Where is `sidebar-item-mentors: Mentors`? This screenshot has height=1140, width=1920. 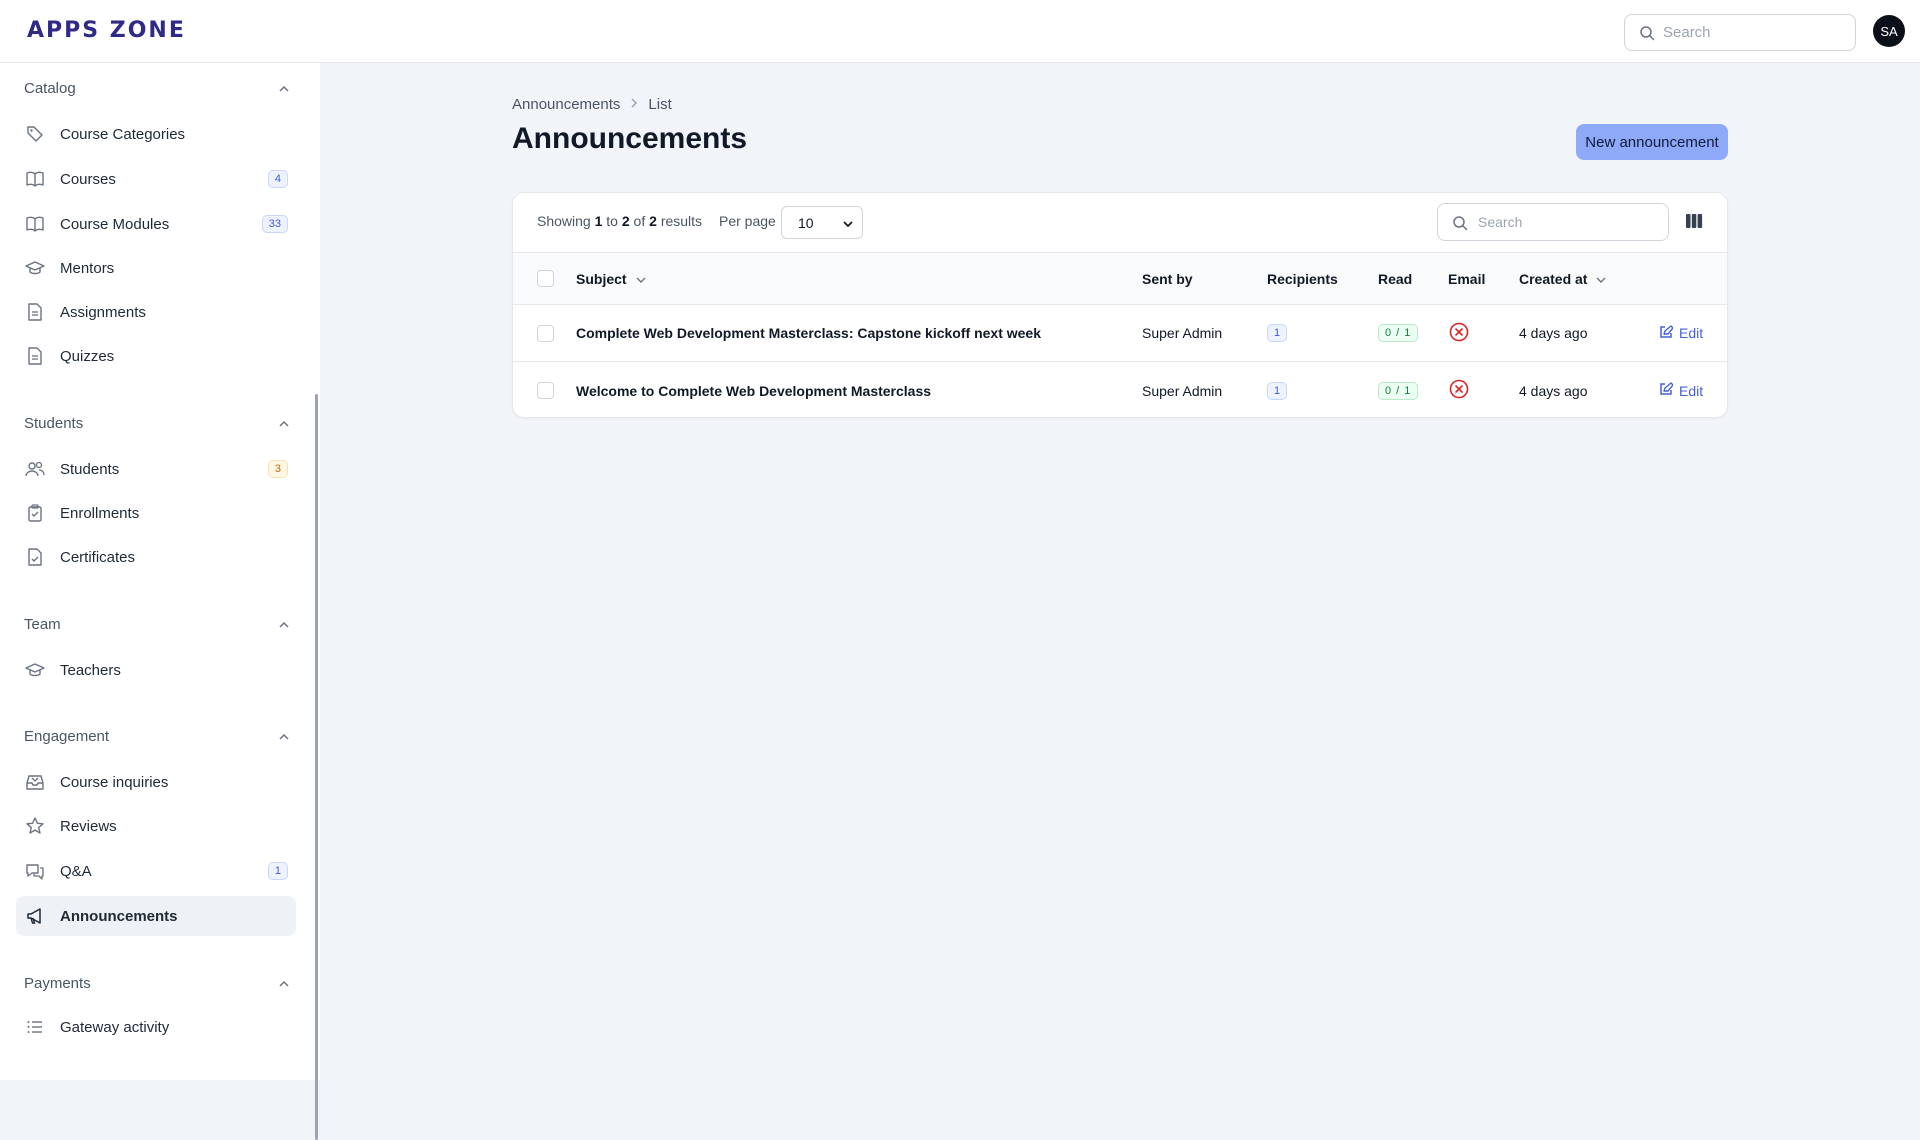 sidebar-item-mentors: Mentors is located at coordinates (156, 268).